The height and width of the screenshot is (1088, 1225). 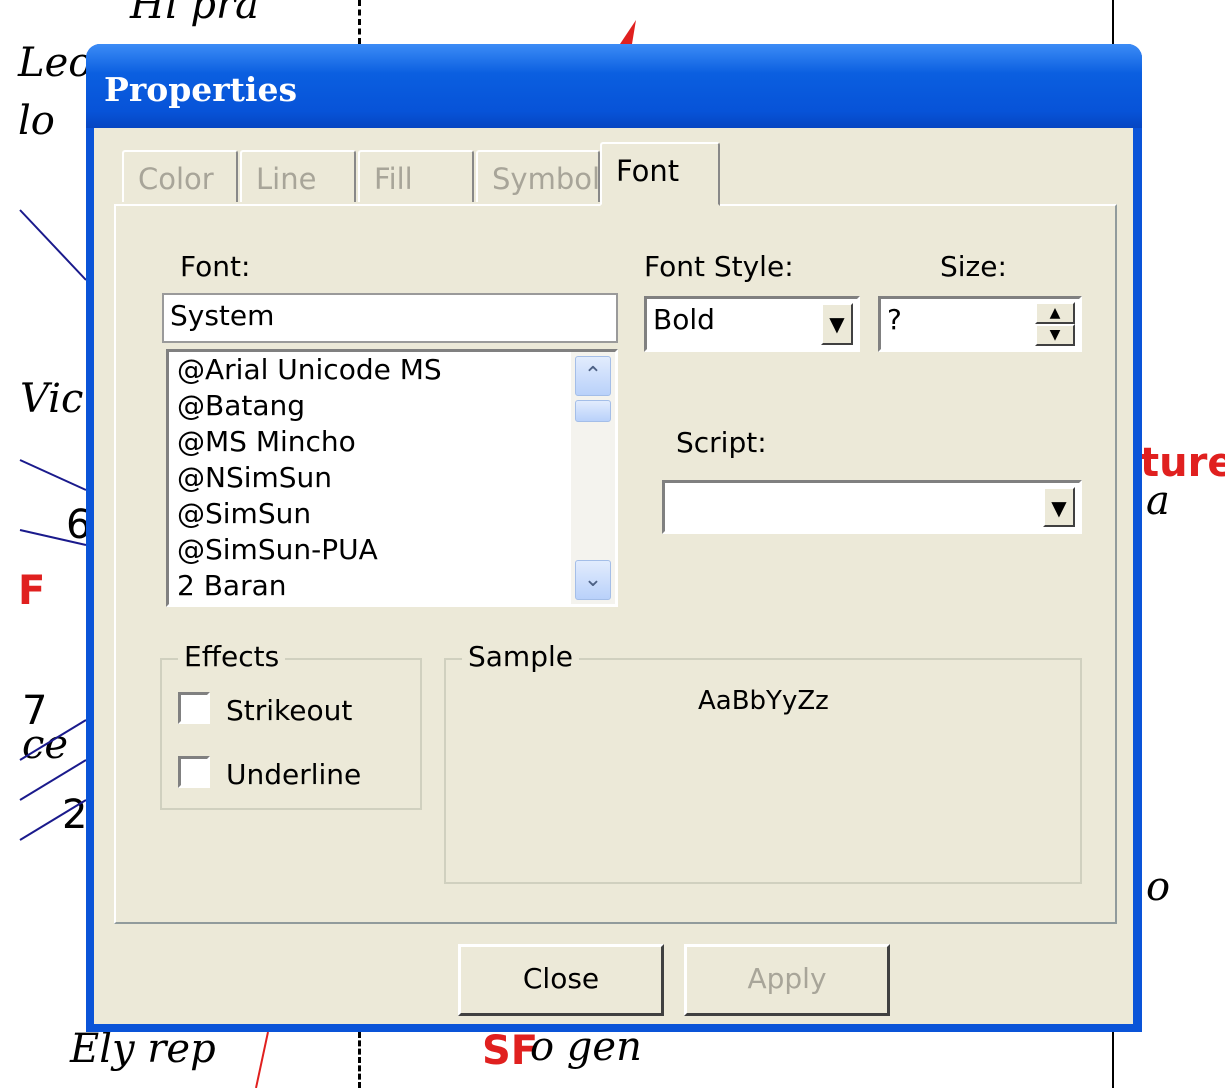 I want to click on effects-group: Effects Strikeout Underline, so click(x=291, y=725).